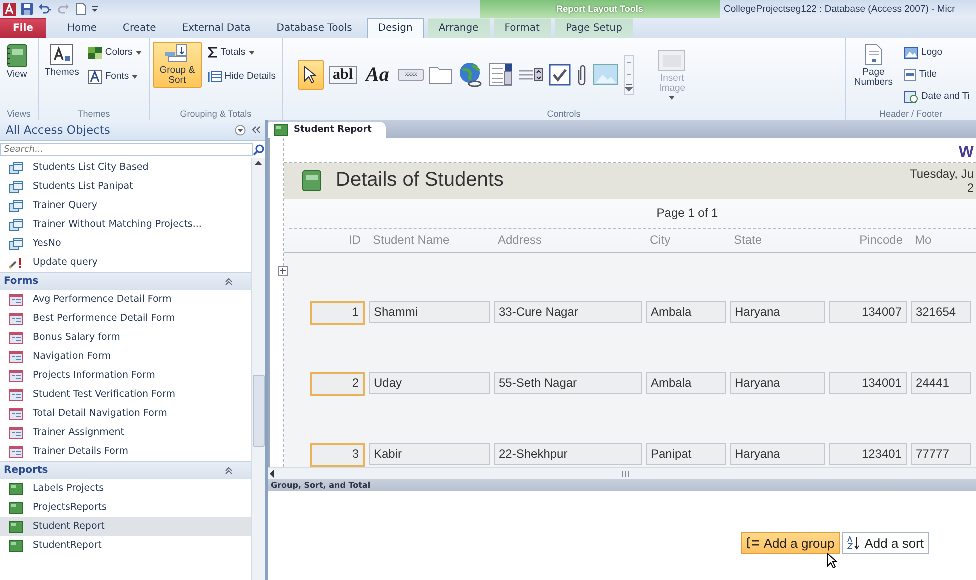  What do you see at coordinates (459, 28) in the screenshot?
I see `ribbon-tab: Arrange` at bounding box center [459, 28].